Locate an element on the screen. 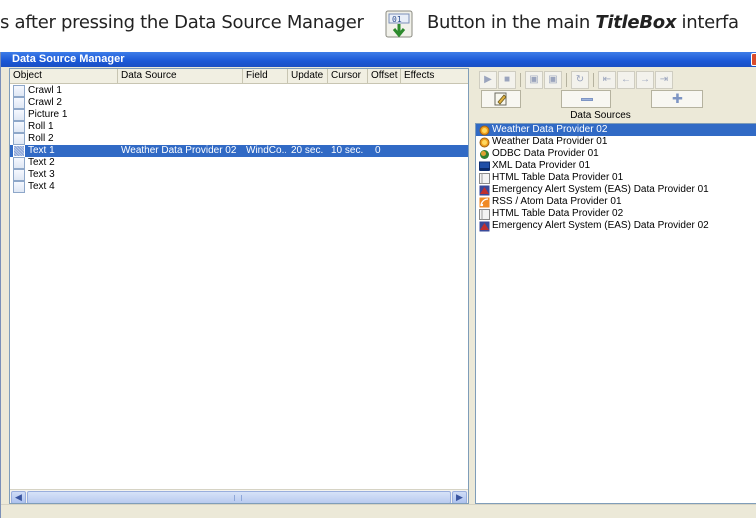 This screenshot has width=756, height=518. stop-icon: ■ is located at coordinates (507, 80).